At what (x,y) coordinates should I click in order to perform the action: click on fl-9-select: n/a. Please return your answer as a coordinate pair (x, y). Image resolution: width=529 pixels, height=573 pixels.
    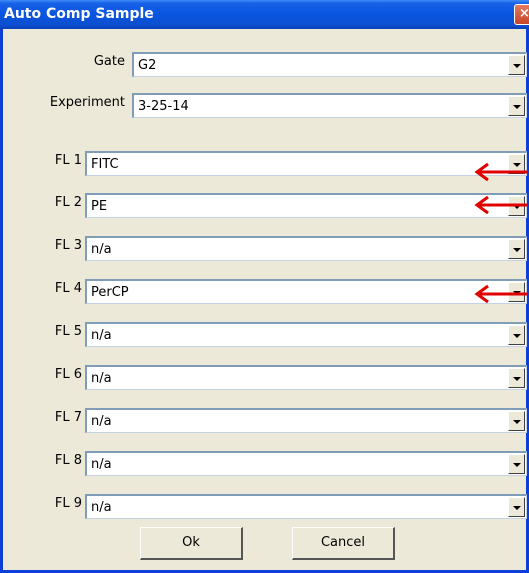
    Looking at the image, I should click on (306, 506).